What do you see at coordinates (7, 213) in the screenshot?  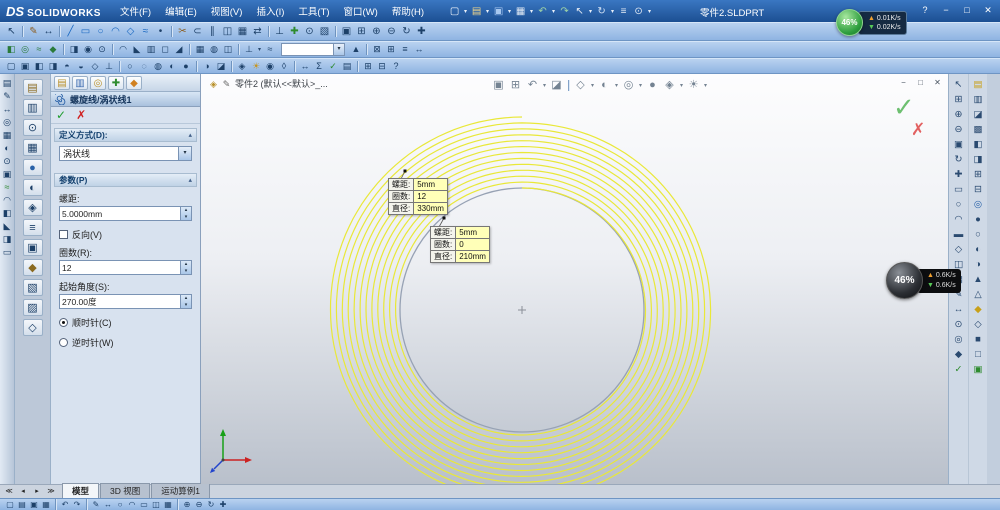 I see `sheet-metal-toolbar-icon: ◧` at bounding box center [7, 213].